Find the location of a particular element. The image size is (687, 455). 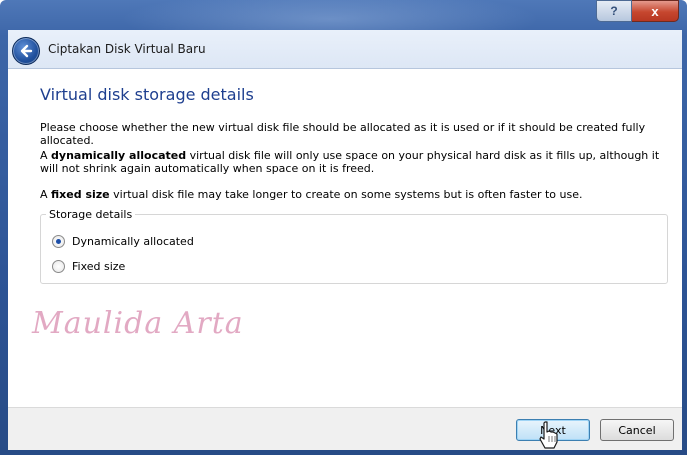

fixed-lead: A is located at coordinates (46, 194).